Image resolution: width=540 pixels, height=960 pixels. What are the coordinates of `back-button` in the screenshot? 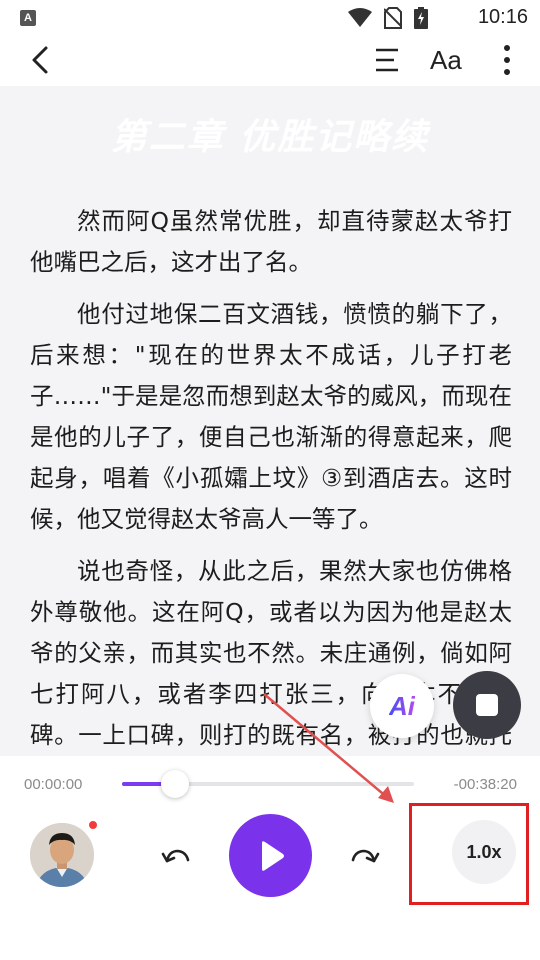 It's located at (40, 60).